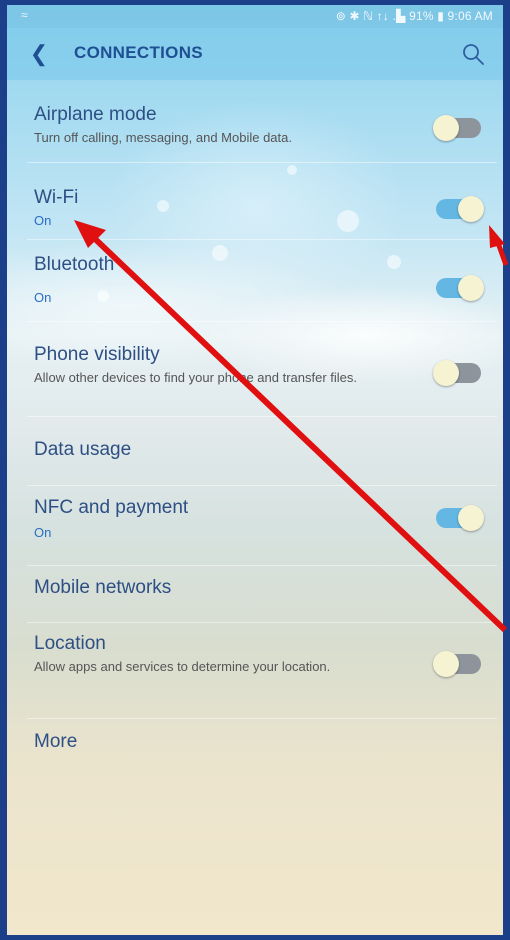 Image resolution: width=510 pixels, height=940 pixels. I want to click on nfc-toggle, so click(460, 518).